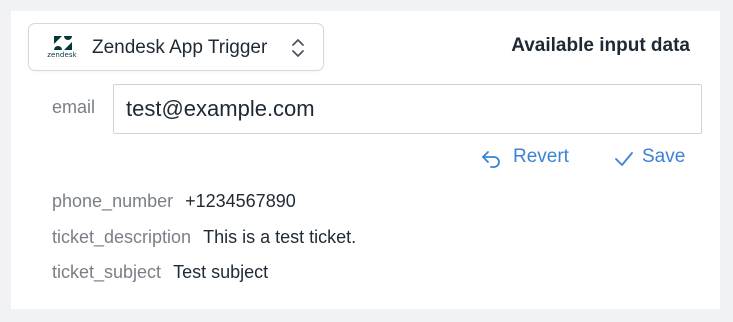 The height and width of the screenshot is (322, 733). I want to click on checkmark-icon, so click(624, 159).